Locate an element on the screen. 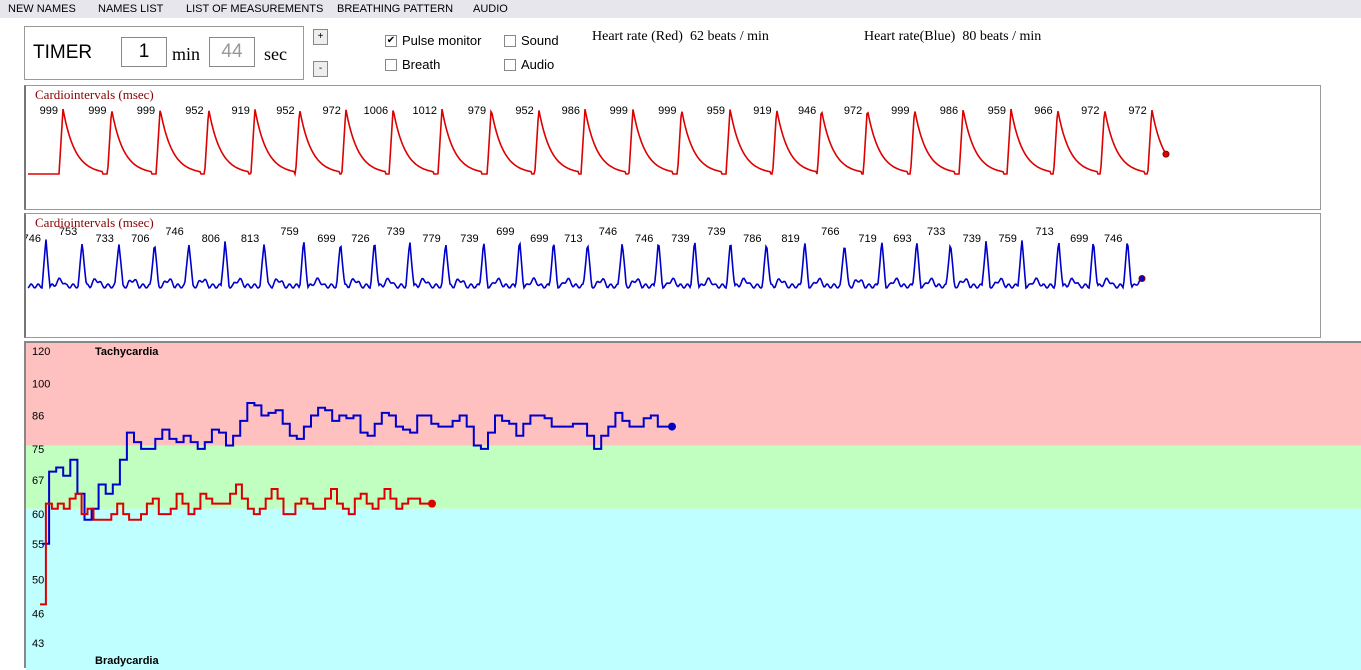  interval-label: 726 is located at coordinates (360, 239).